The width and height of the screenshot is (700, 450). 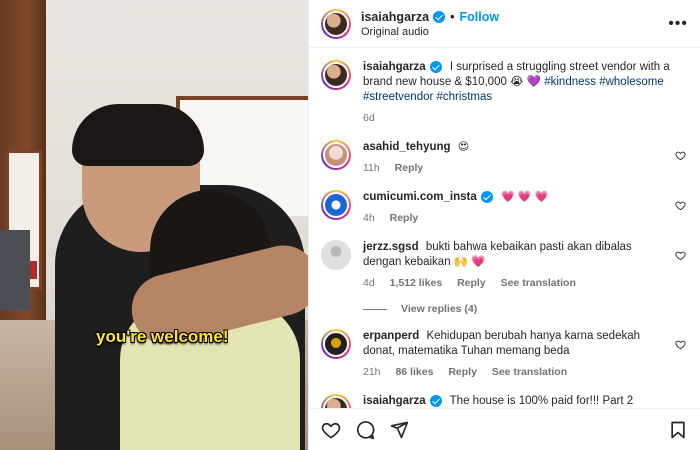 What do you see at coordinates (504, 158) in the screenshot?
I see `comment-item: asahid_tehyung 😍 11h Reply` at bounding box center [504, 158].